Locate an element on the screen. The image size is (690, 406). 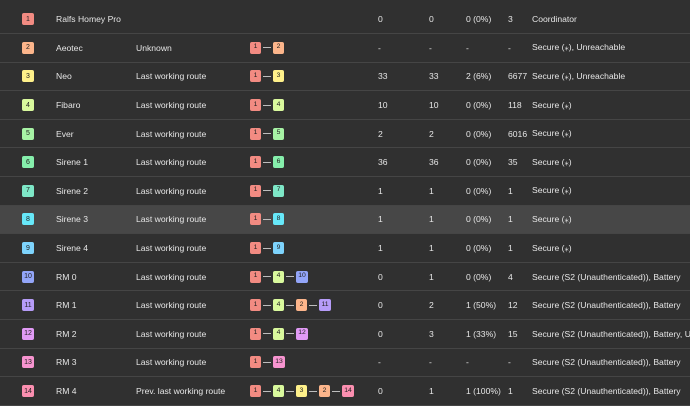
node-name: RM 4 is located at coordinates (66, 391).